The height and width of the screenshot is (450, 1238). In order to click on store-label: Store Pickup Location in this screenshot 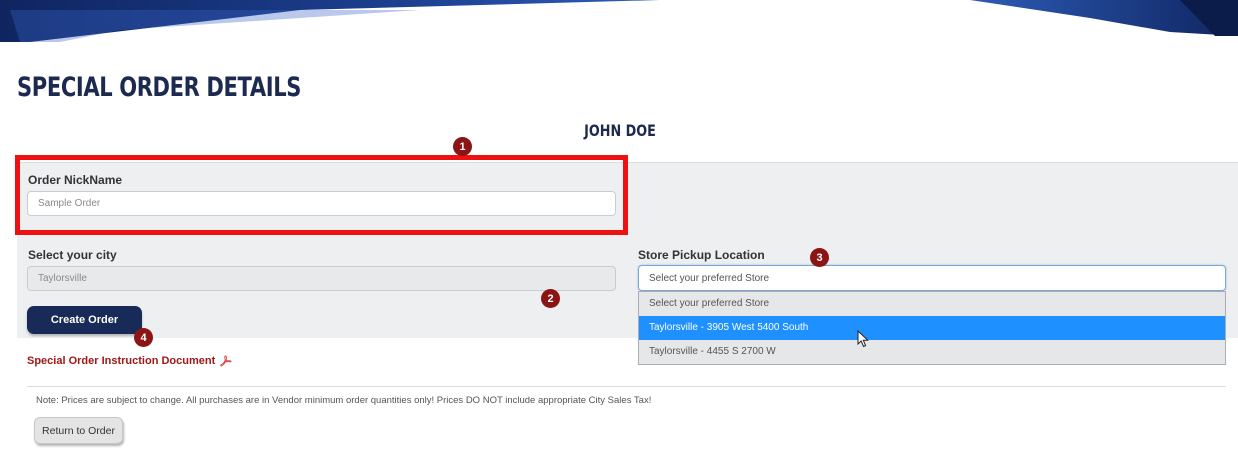, I will do `click(701, 255)`.